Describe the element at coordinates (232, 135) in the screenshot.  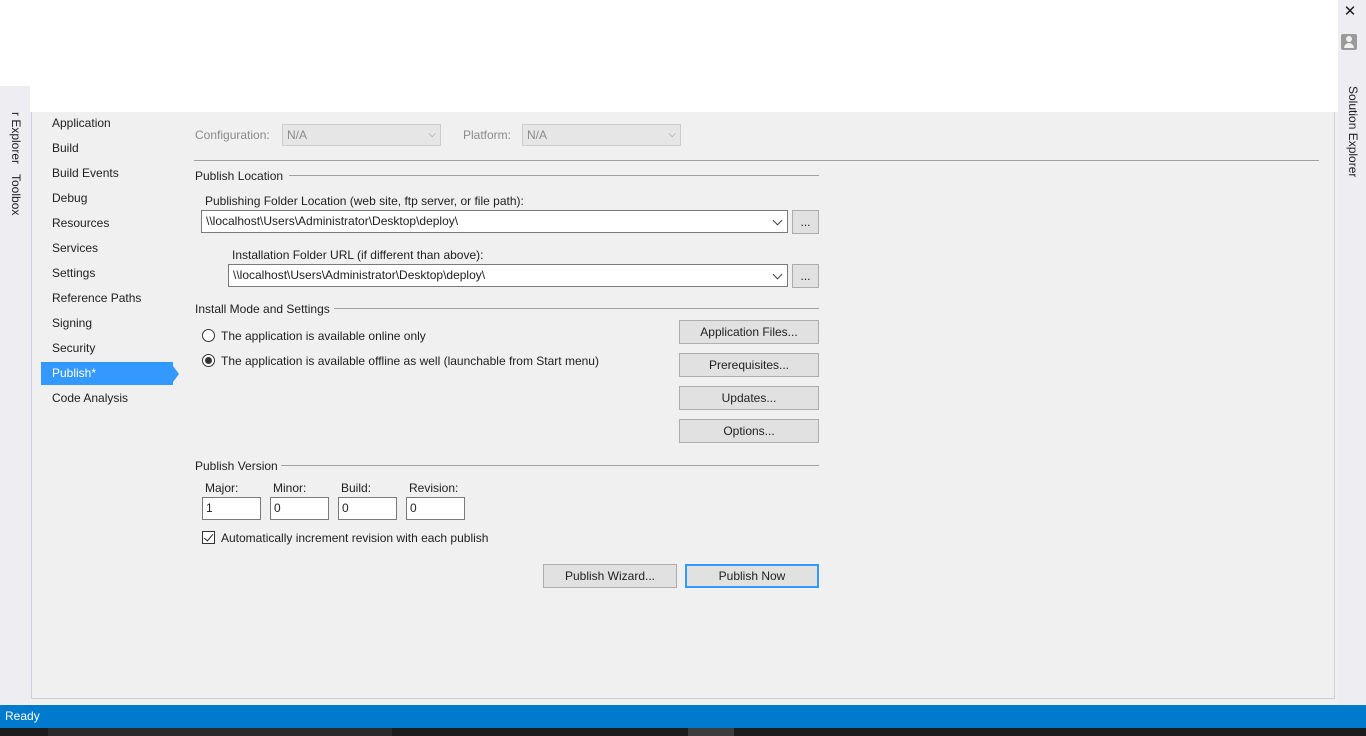
I see `configuration-label: Configuration:` at that location.